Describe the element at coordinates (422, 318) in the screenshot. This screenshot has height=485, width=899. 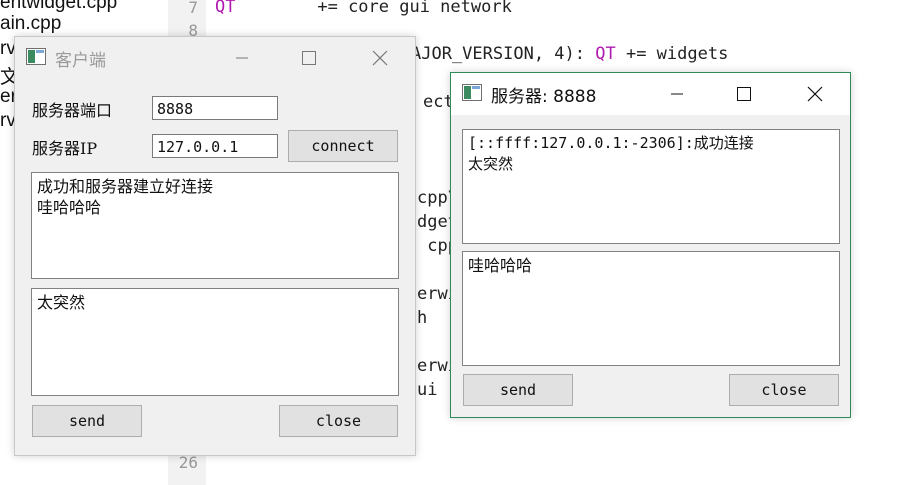
I see `code-fragment: h` at that location.